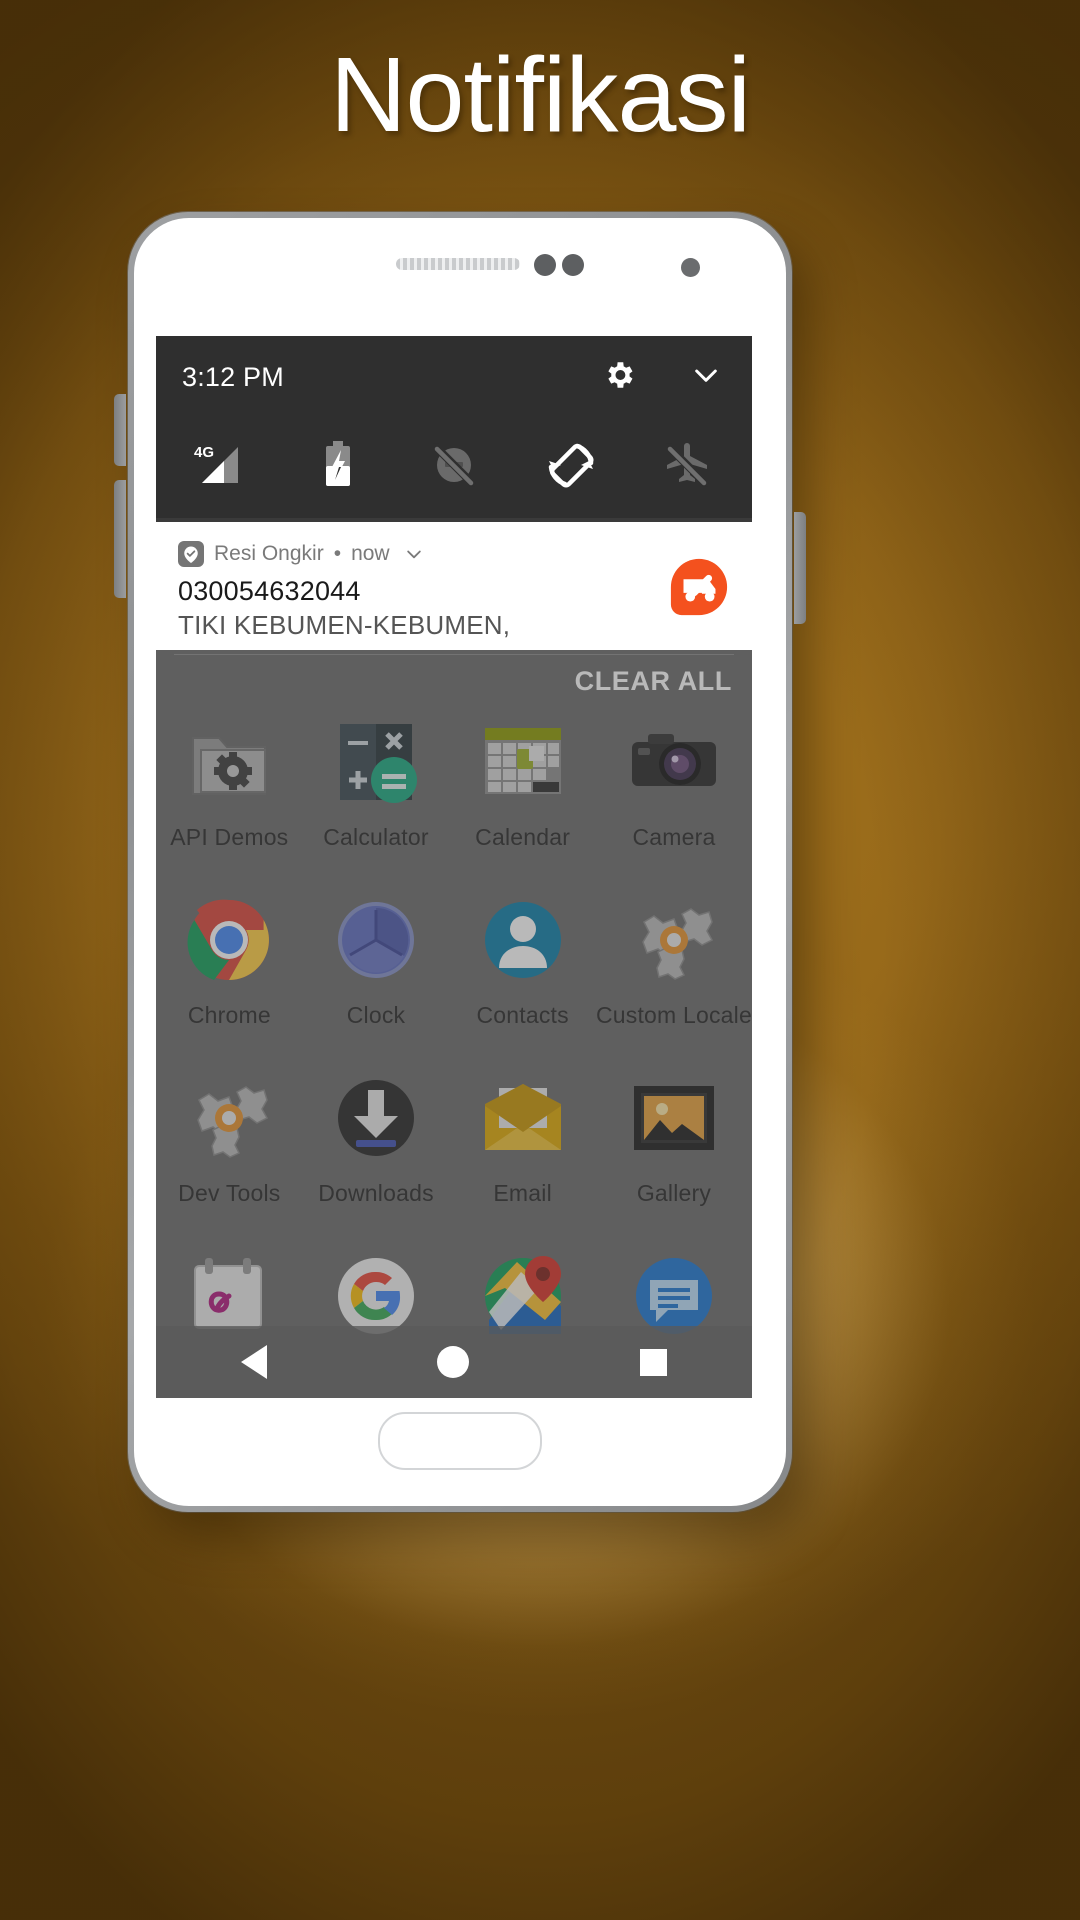 This screenshot has height=1920, width=1080. Describe the element at coordinates (229, 940) in the screenshot. I see `chrome-icon` at that location.